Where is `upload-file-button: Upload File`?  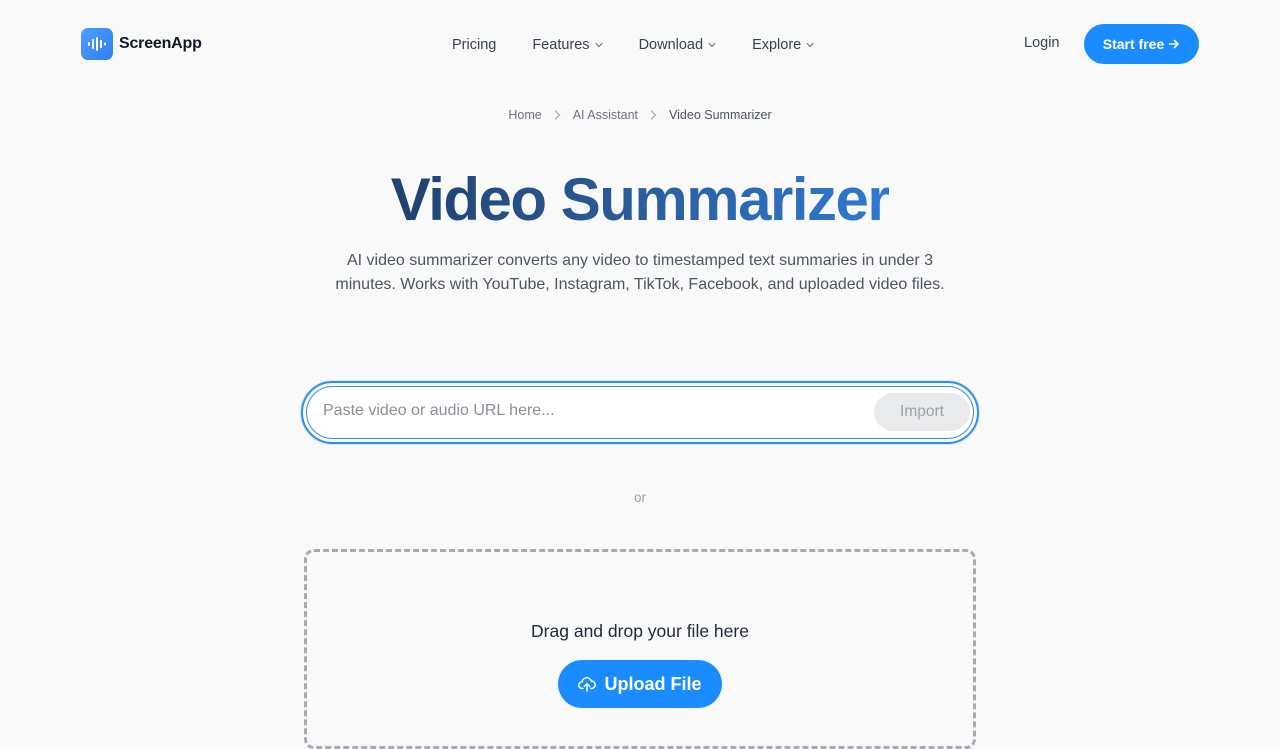
upload-file-button: Upload File is located at coordinates (640, 684).